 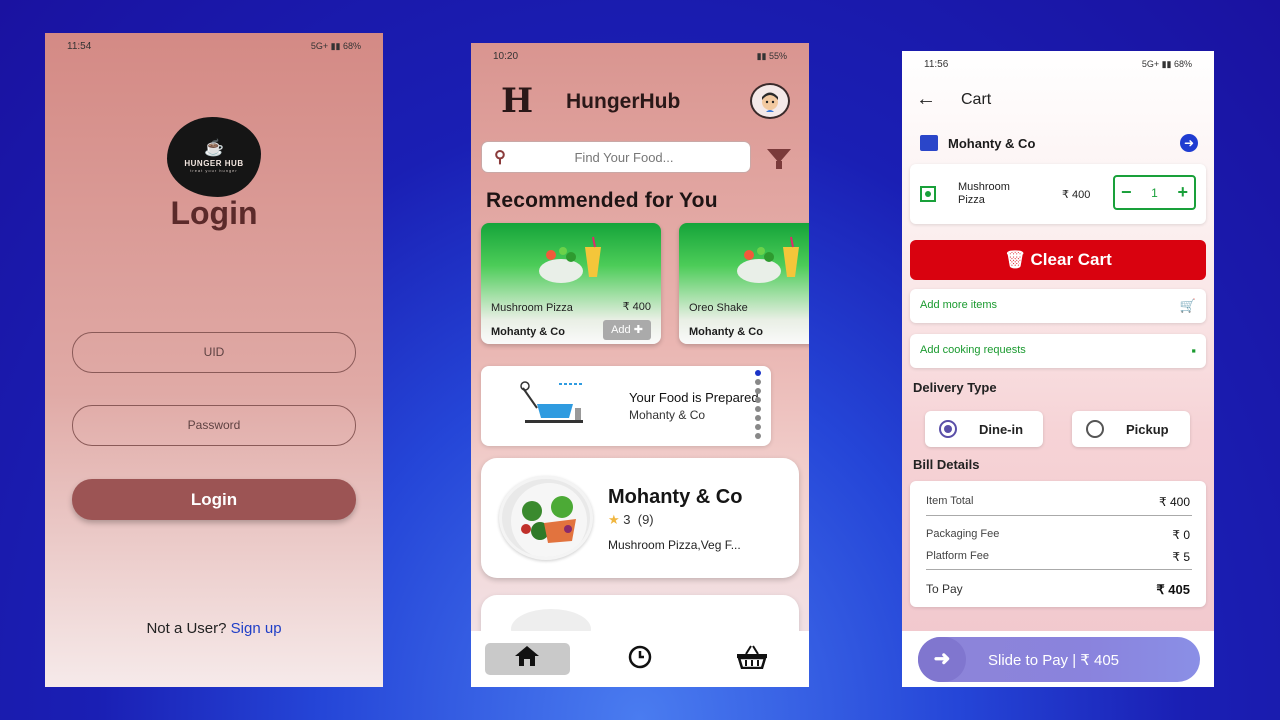 What do you see at coordinates (636, 307) in the screenshot?
I see `card-item-price: ₹ 400` at bounding box center [636, 307].